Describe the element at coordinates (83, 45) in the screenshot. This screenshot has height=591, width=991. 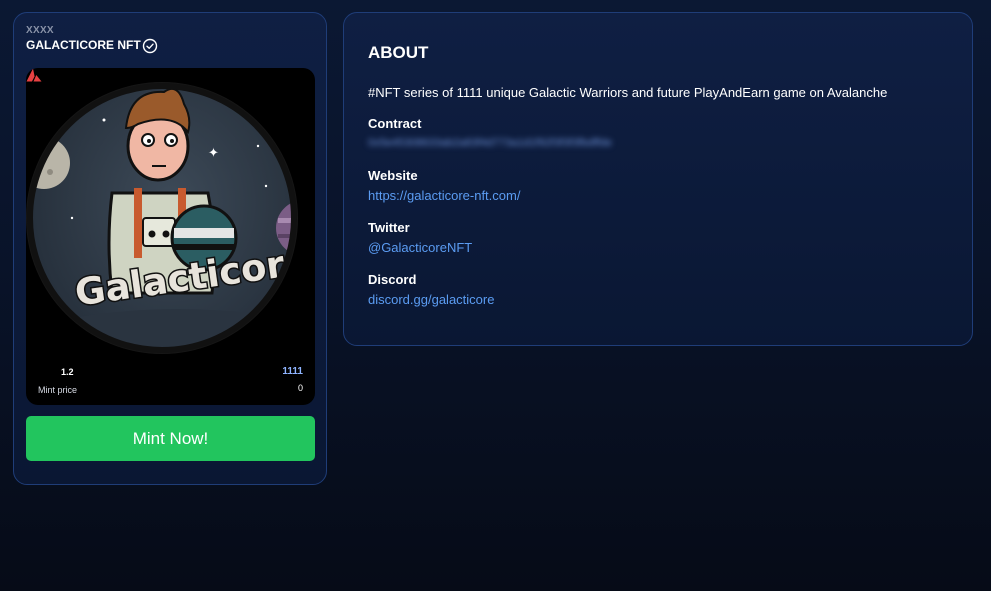
I see `collection-name: GALACTICORE NFT` at that location.